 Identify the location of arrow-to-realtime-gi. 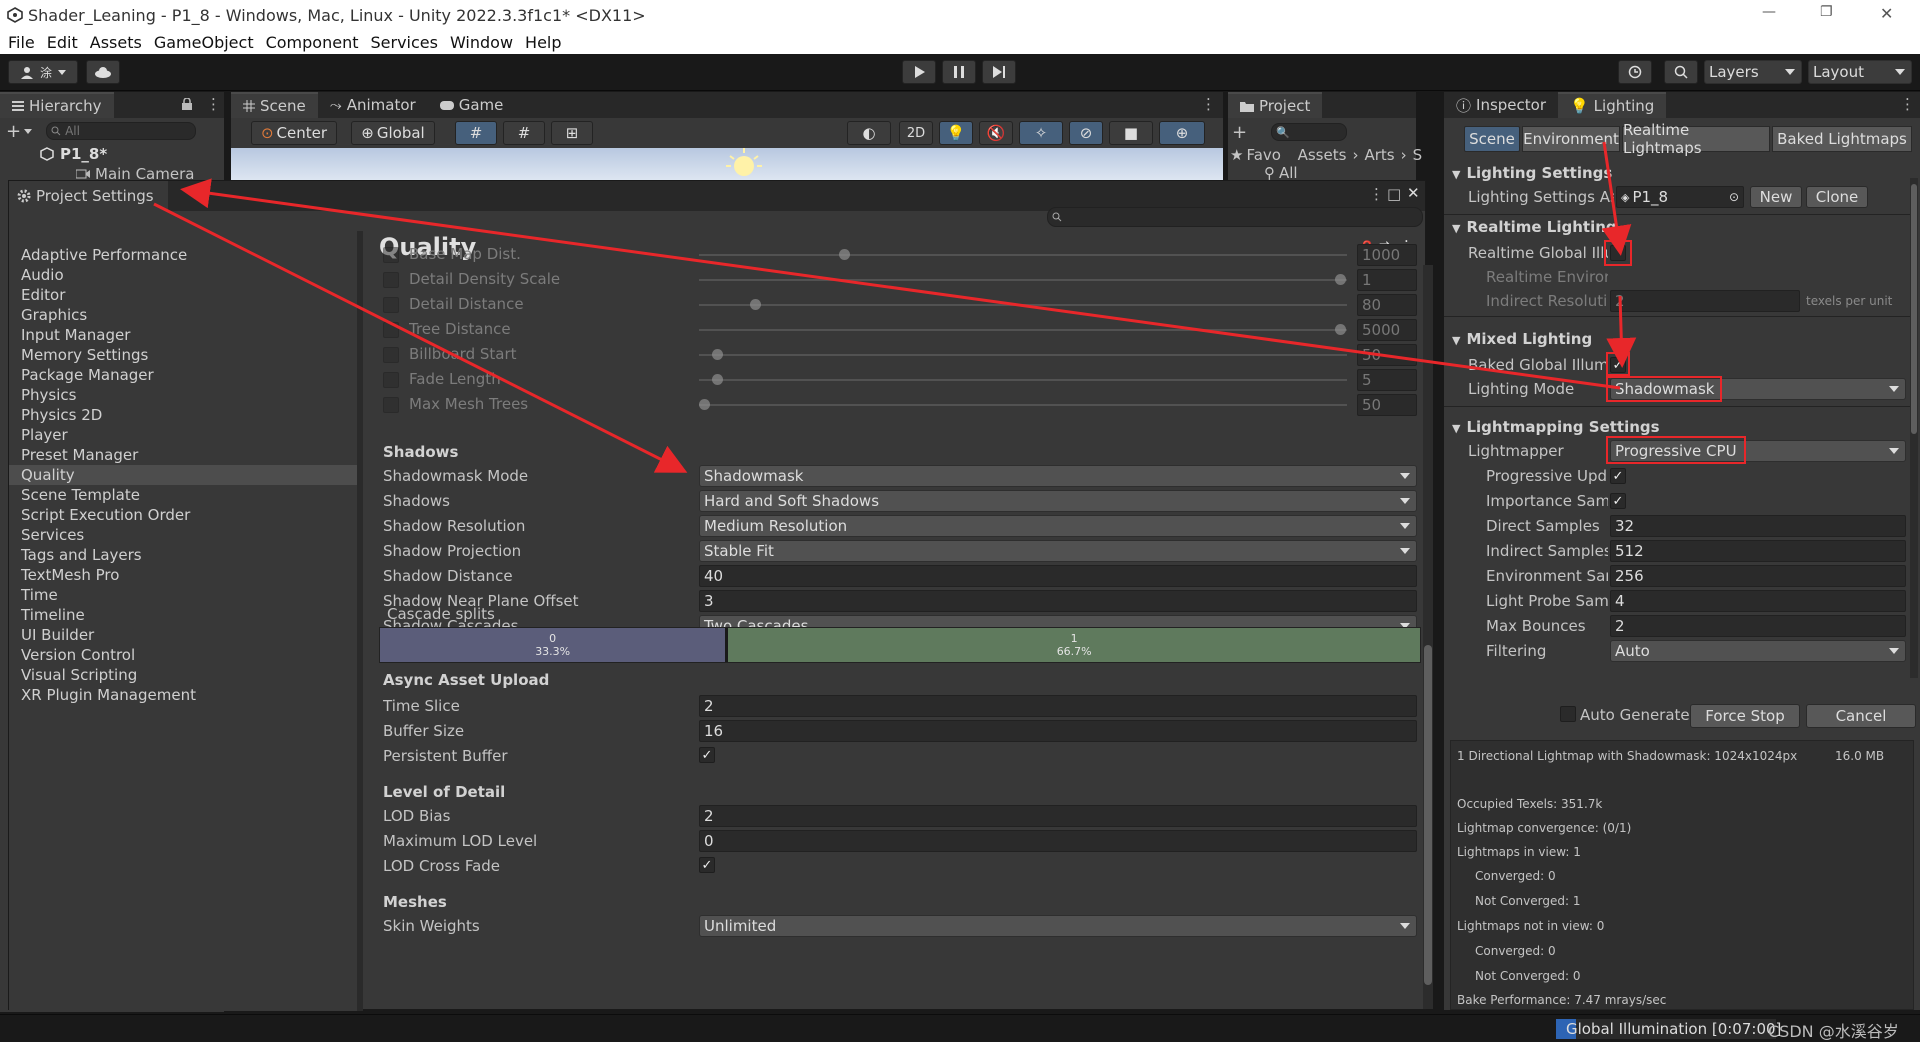
(1616, 198).